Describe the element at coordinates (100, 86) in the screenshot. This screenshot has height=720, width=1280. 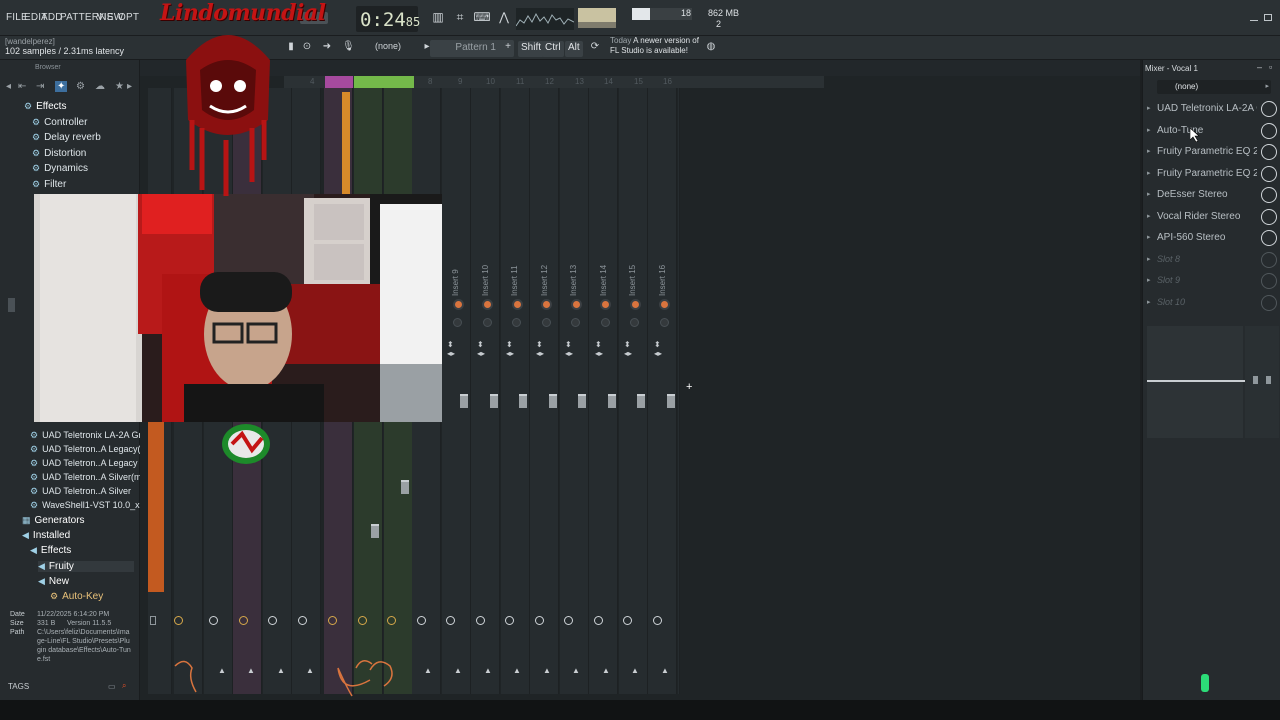
I see `cloud-icon: ☁` at that location.